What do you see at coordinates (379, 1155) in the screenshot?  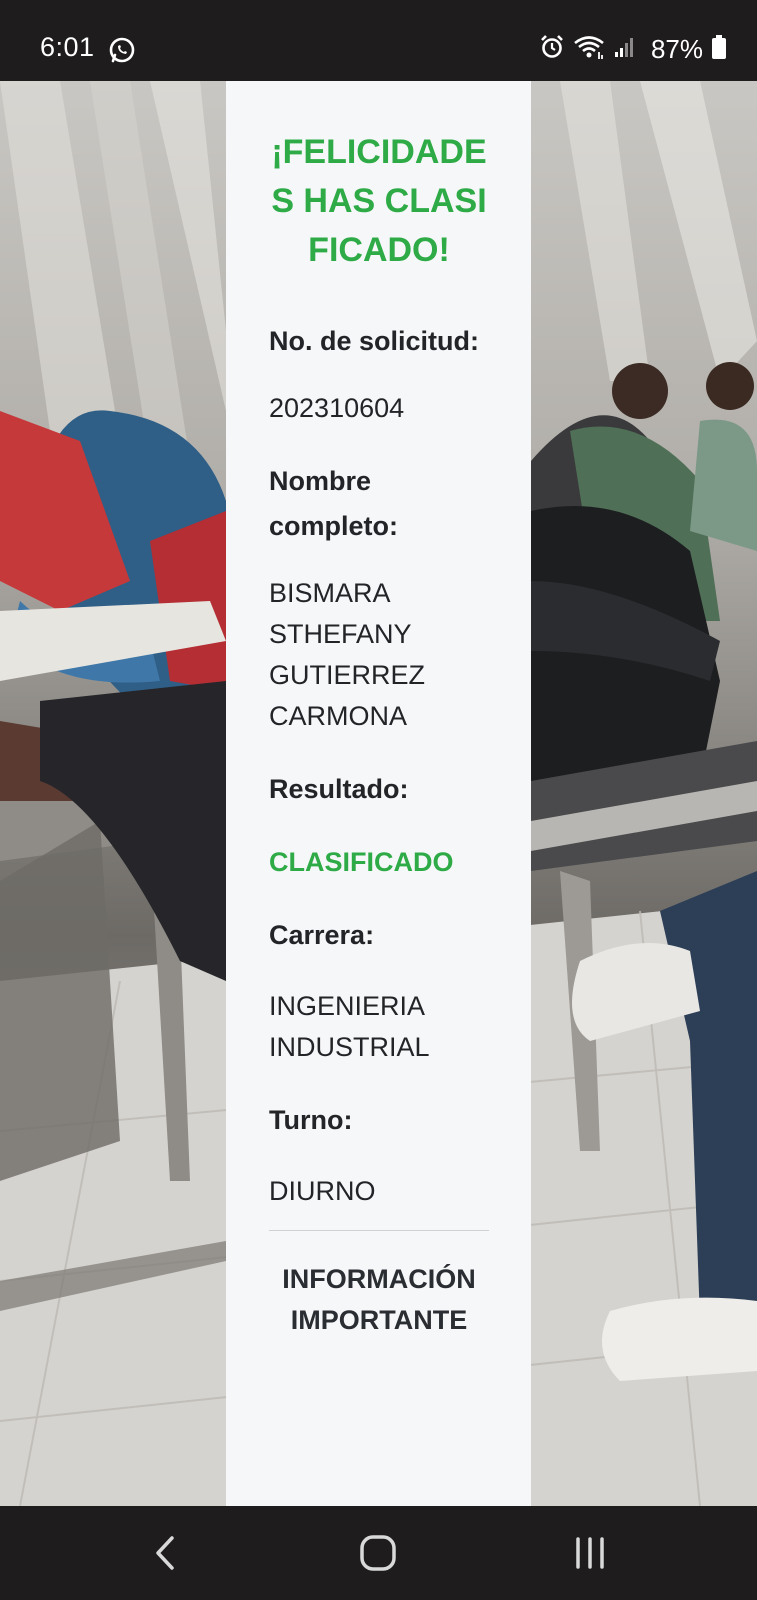 I see `field-shift: Turno: DIURNO` at bounding box center [379, 1155].